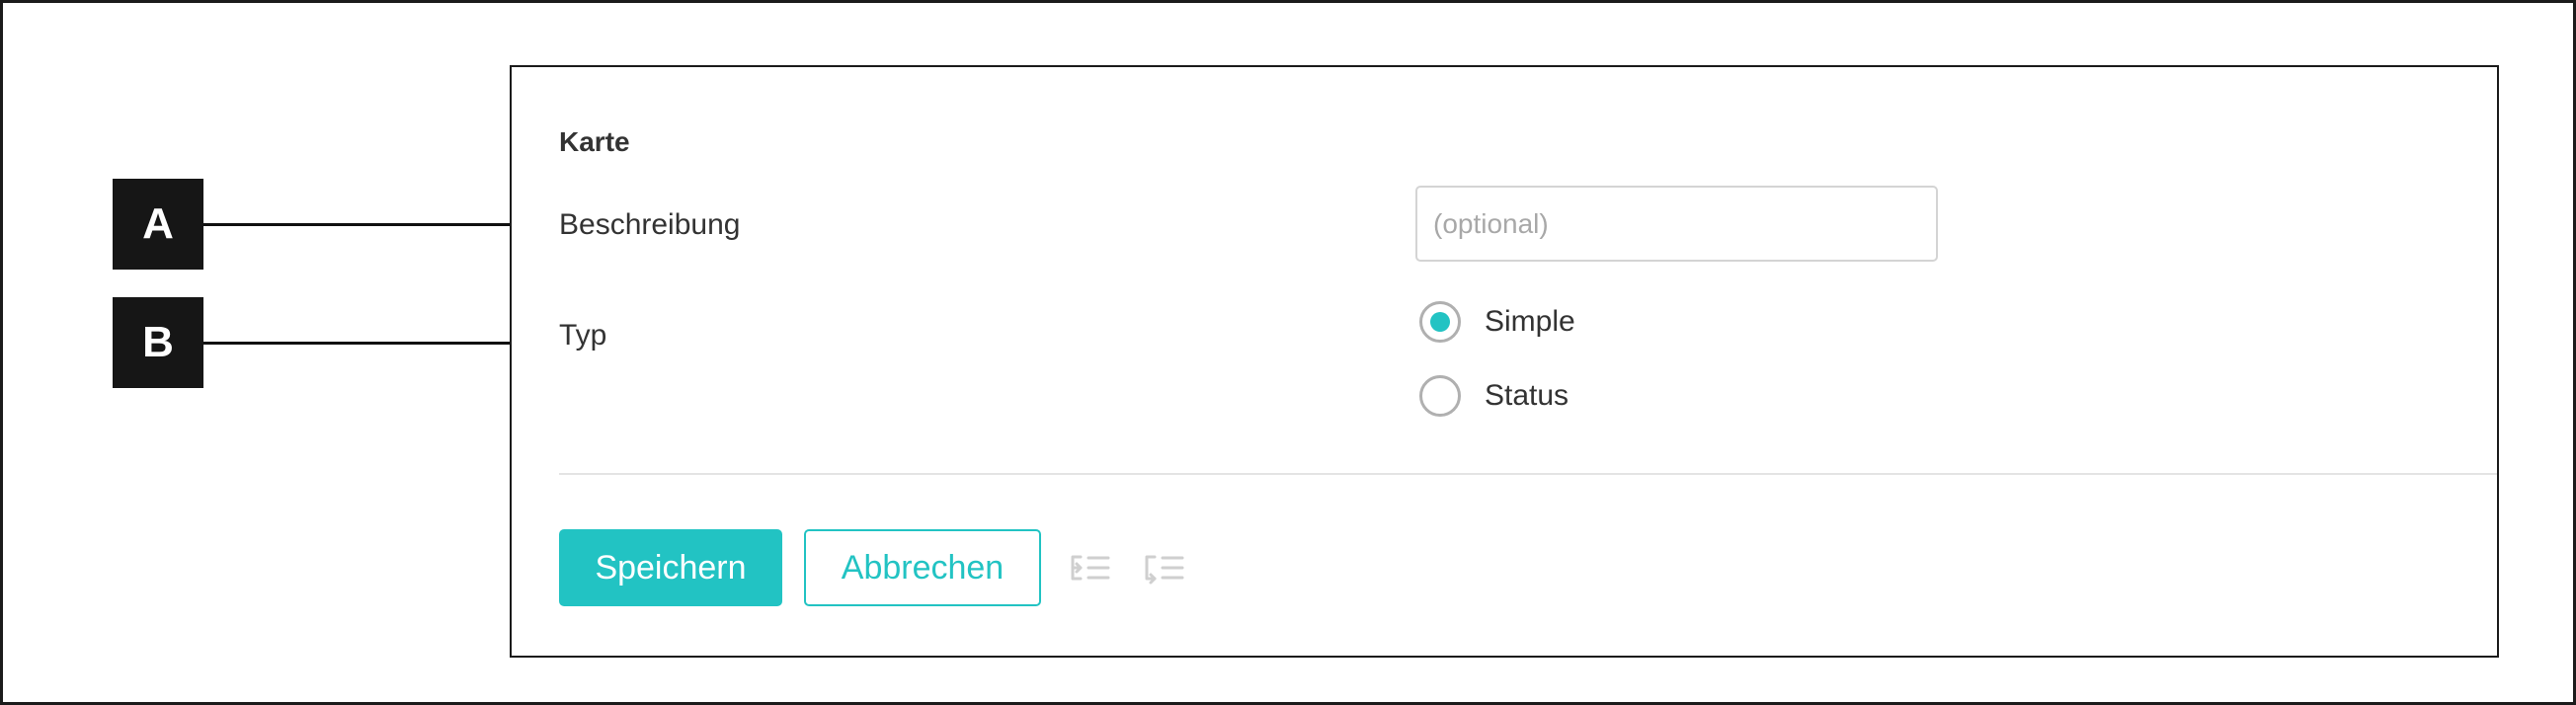 The image size is (2576, 705). What do you see at coordinates (650, 224) in the screenshot?
I see `description-label: Beschreibung` at bounding box center [650, 224].